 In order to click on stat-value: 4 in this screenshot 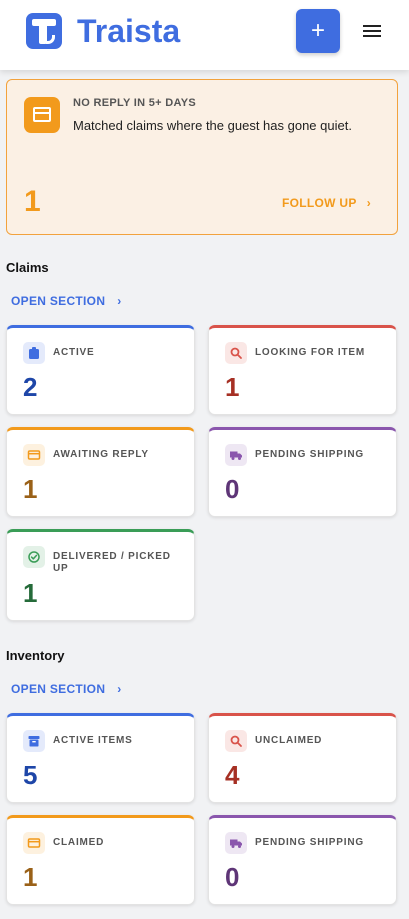, I will do `click(232, 775)`.